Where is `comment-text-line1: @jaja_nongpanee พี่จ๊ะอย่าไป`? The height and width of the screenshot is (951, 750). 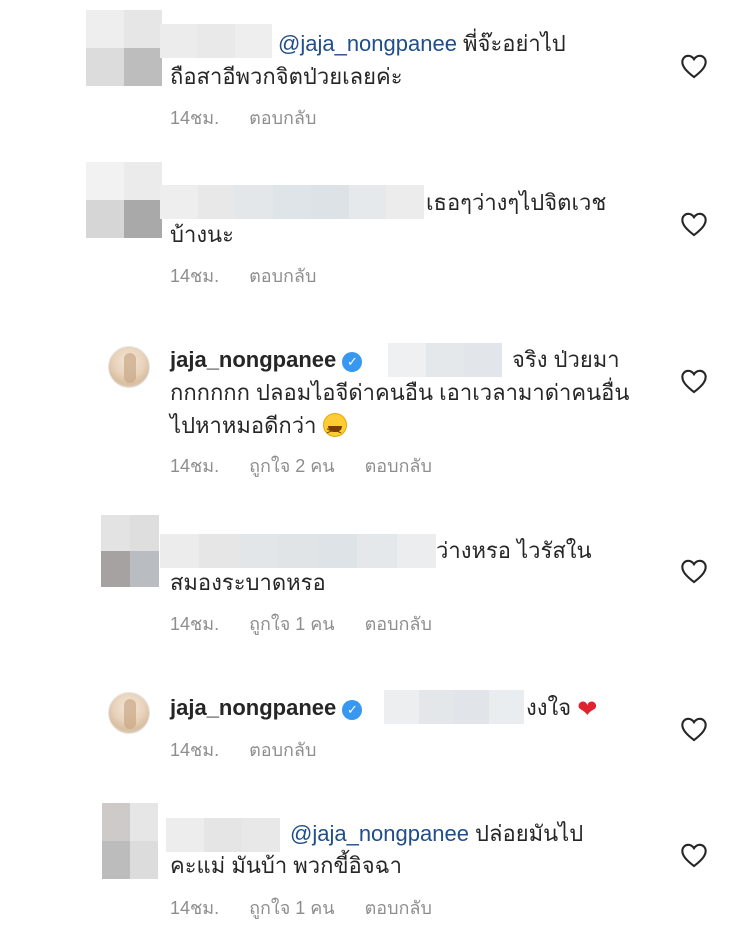
comment-text-line1: @jaja_nongpanee พี่จ๊ะอย่าไป is located at coordinates (422, 43).